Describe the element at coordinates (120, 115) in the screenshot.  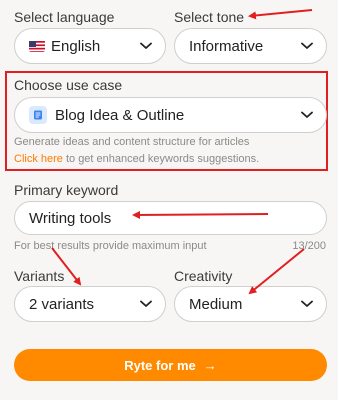
I see `use-case-value: Blog Idea & Outline` at that location.